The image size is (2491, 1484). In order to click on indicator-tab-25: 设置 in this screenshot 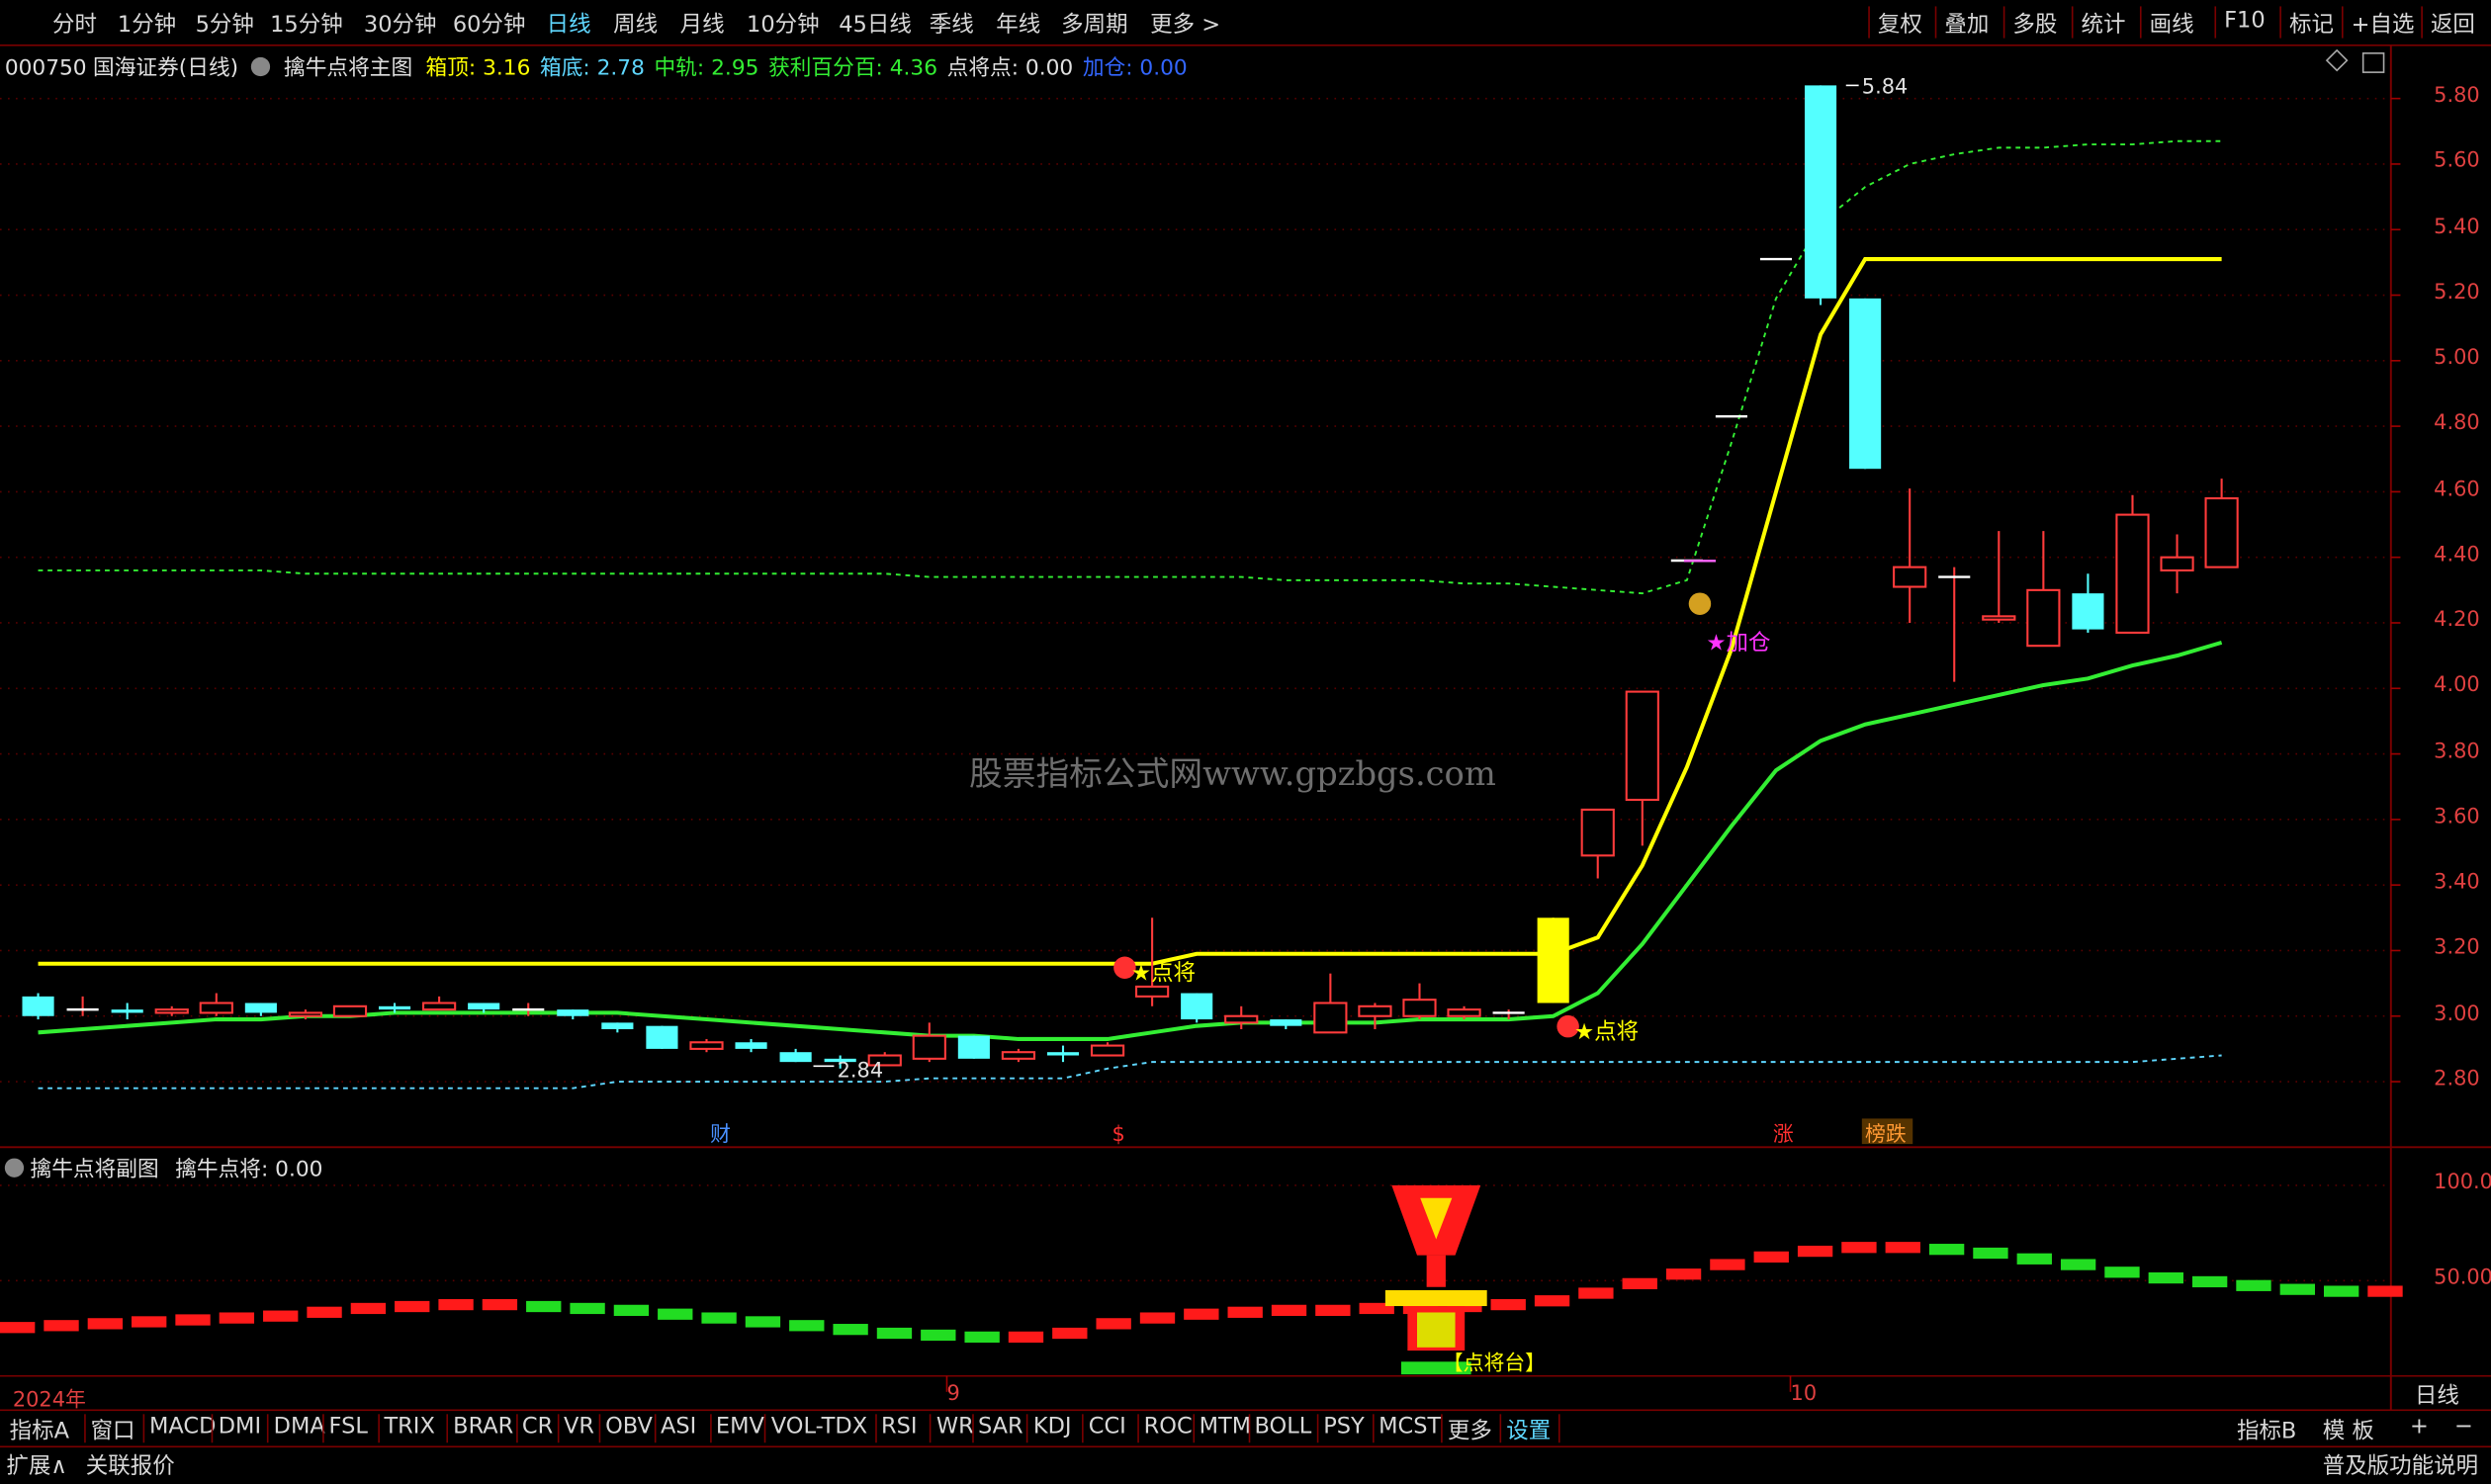, I will do `click(1528, 1430)`.